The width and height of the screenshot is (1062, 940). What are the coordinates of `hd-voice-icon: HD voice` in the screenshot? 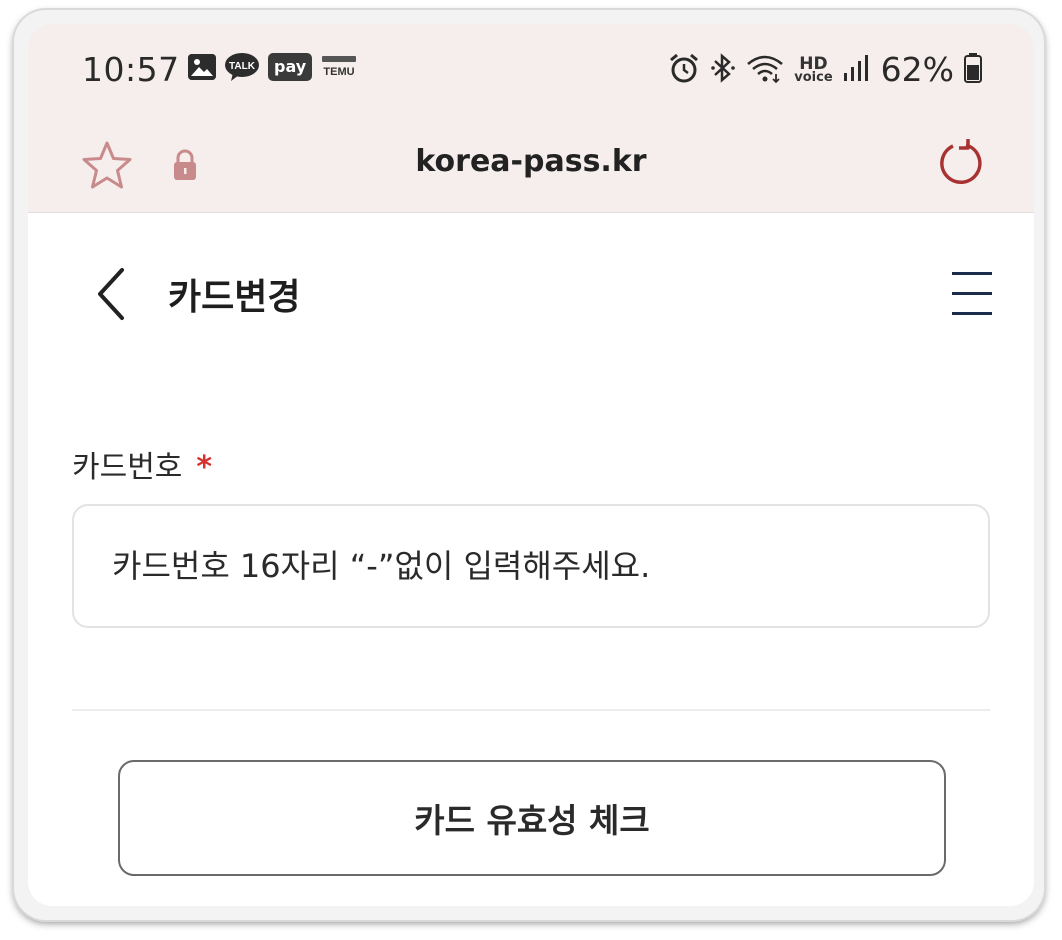 It's located at (813, 70).